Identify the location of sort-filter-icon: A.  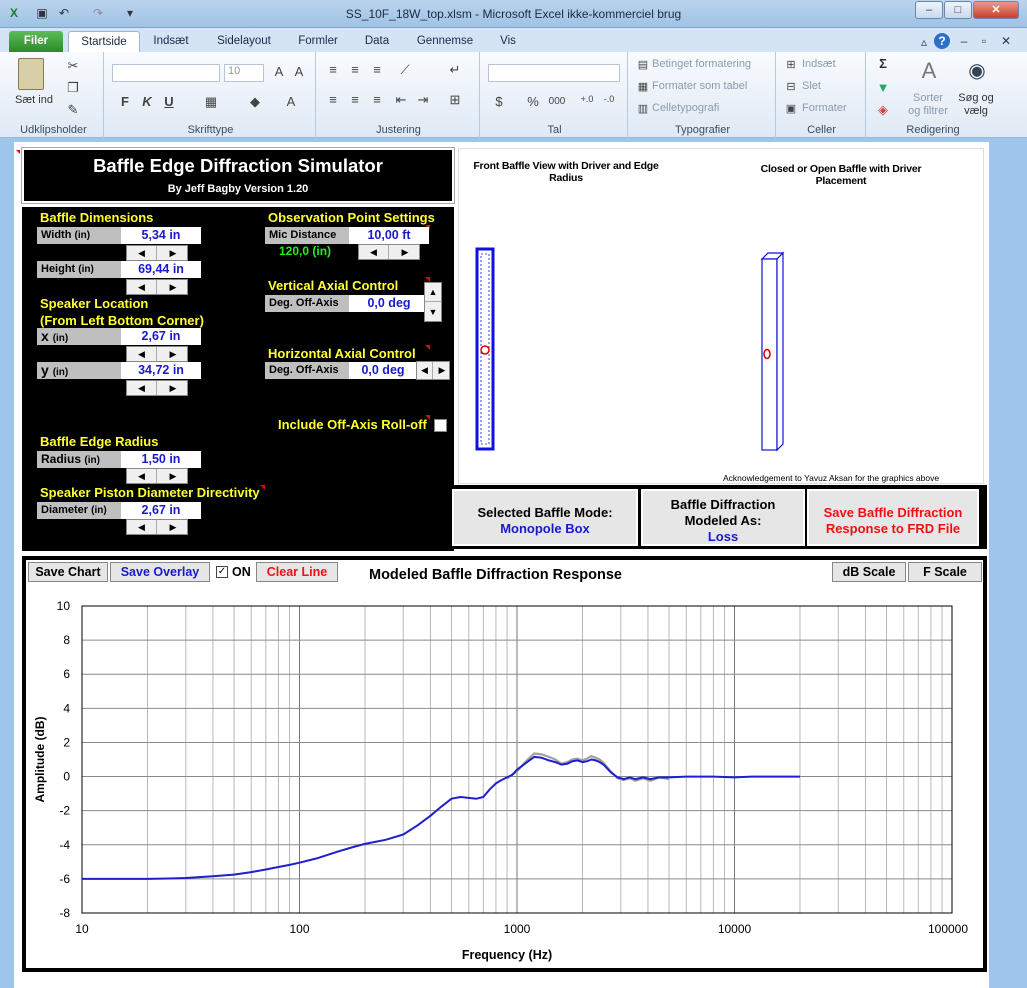
(929, 71).